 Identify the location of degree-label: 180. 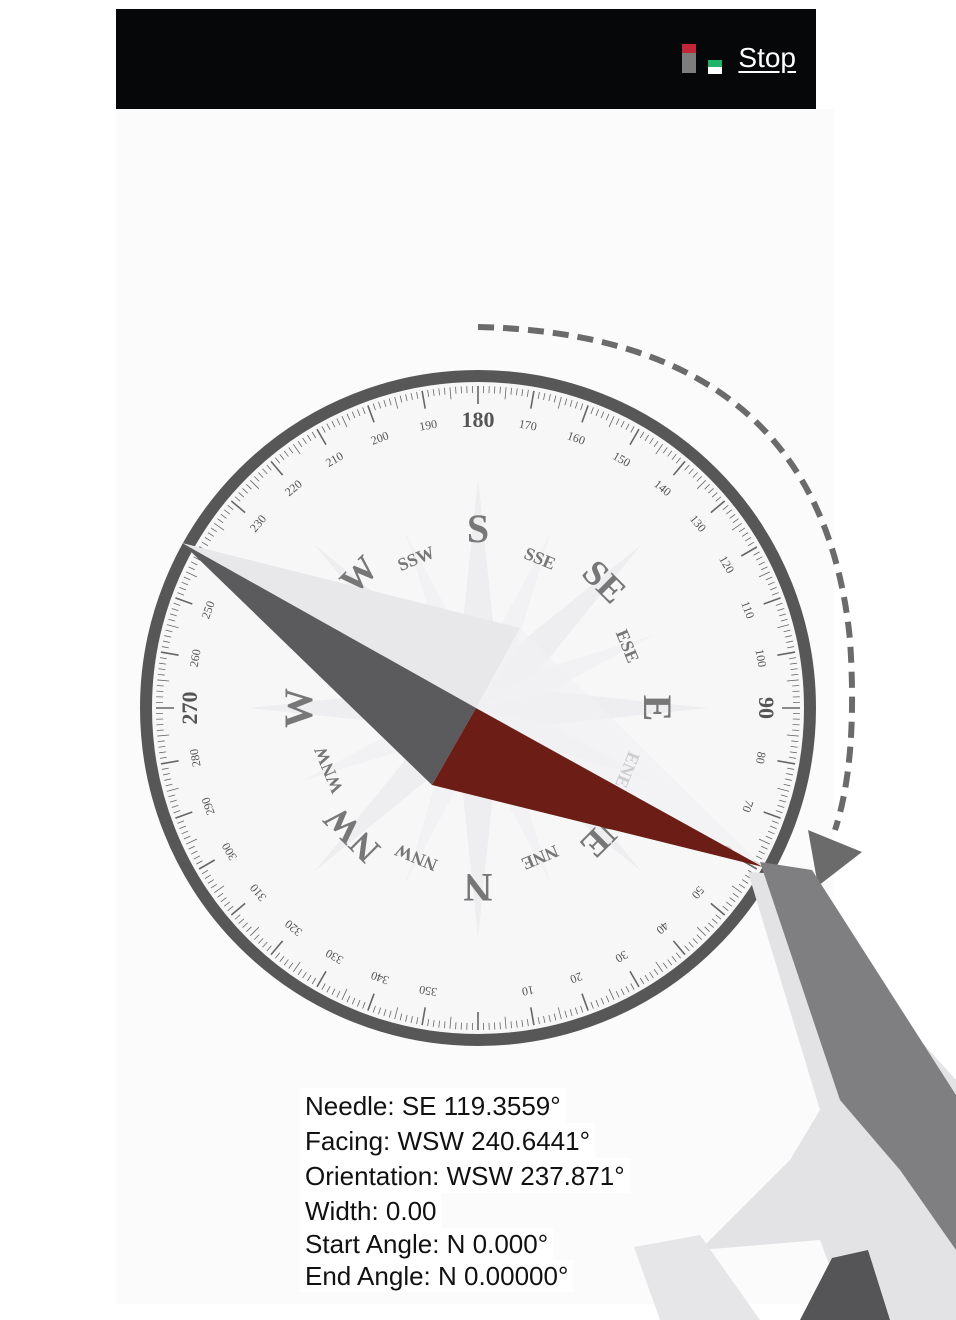
(478, 419).